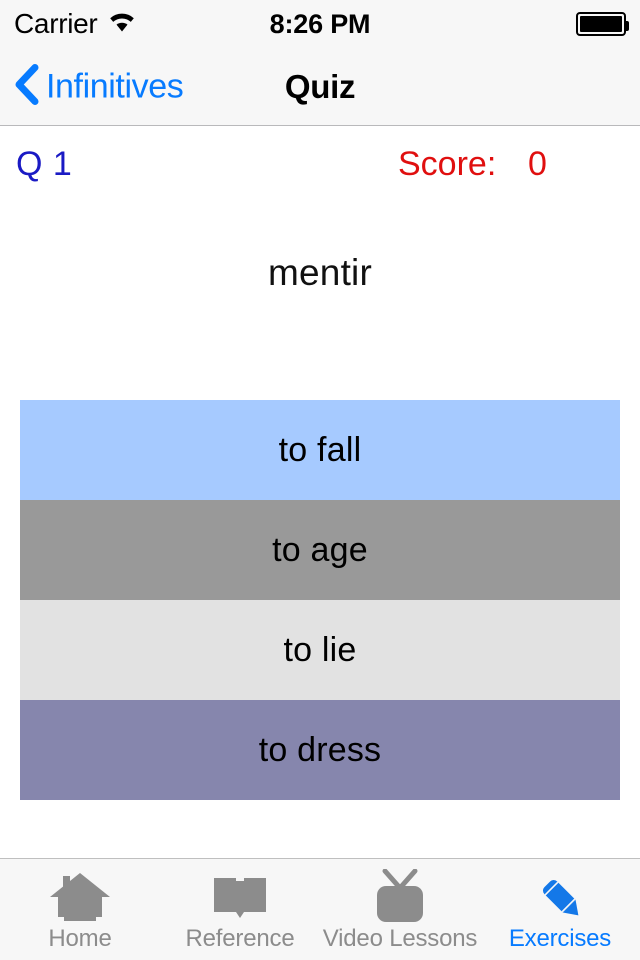  Describe the element at coordinates (400, 898) in the screenshot. I see `tv-icon` at that location.